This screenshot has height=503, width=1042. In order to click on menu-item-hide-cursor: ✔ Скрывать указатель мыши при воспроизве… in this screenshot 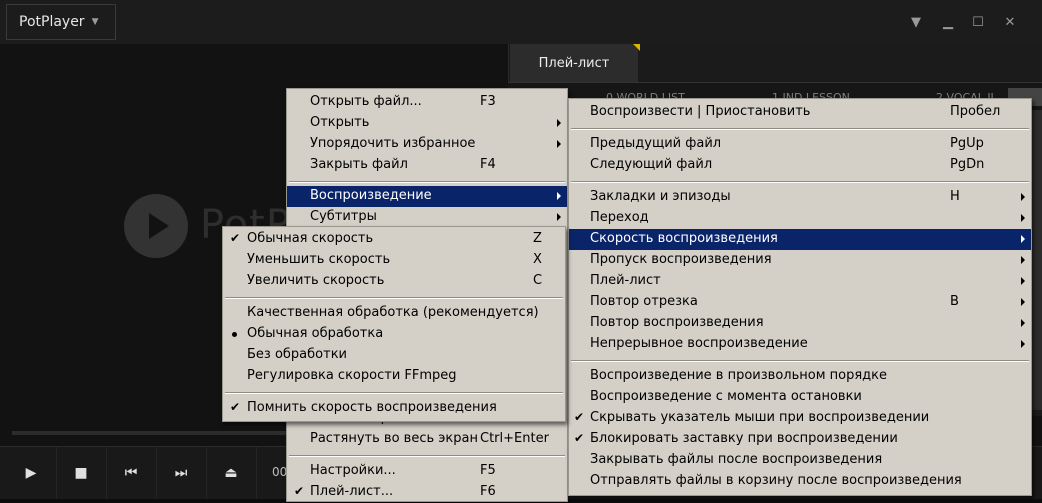, I will do `click(800, 418)`.